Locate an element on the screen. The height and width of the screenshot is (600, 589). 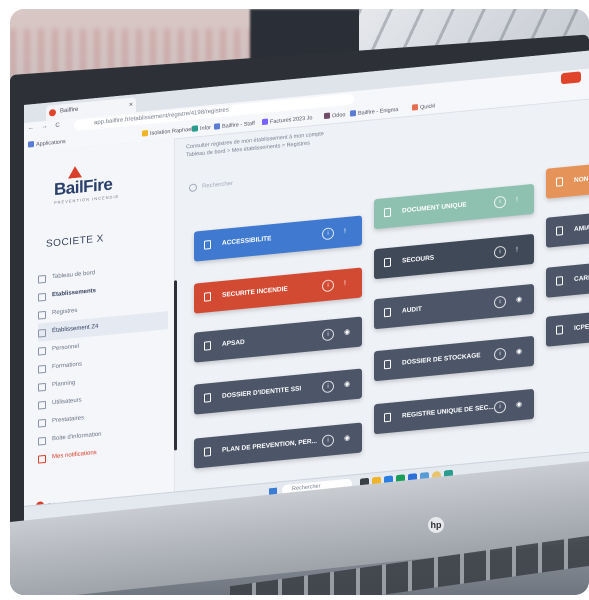
register-card: DOSSIER D'IDENTITE SSI i ◉ is located at coordinates (278, 391).